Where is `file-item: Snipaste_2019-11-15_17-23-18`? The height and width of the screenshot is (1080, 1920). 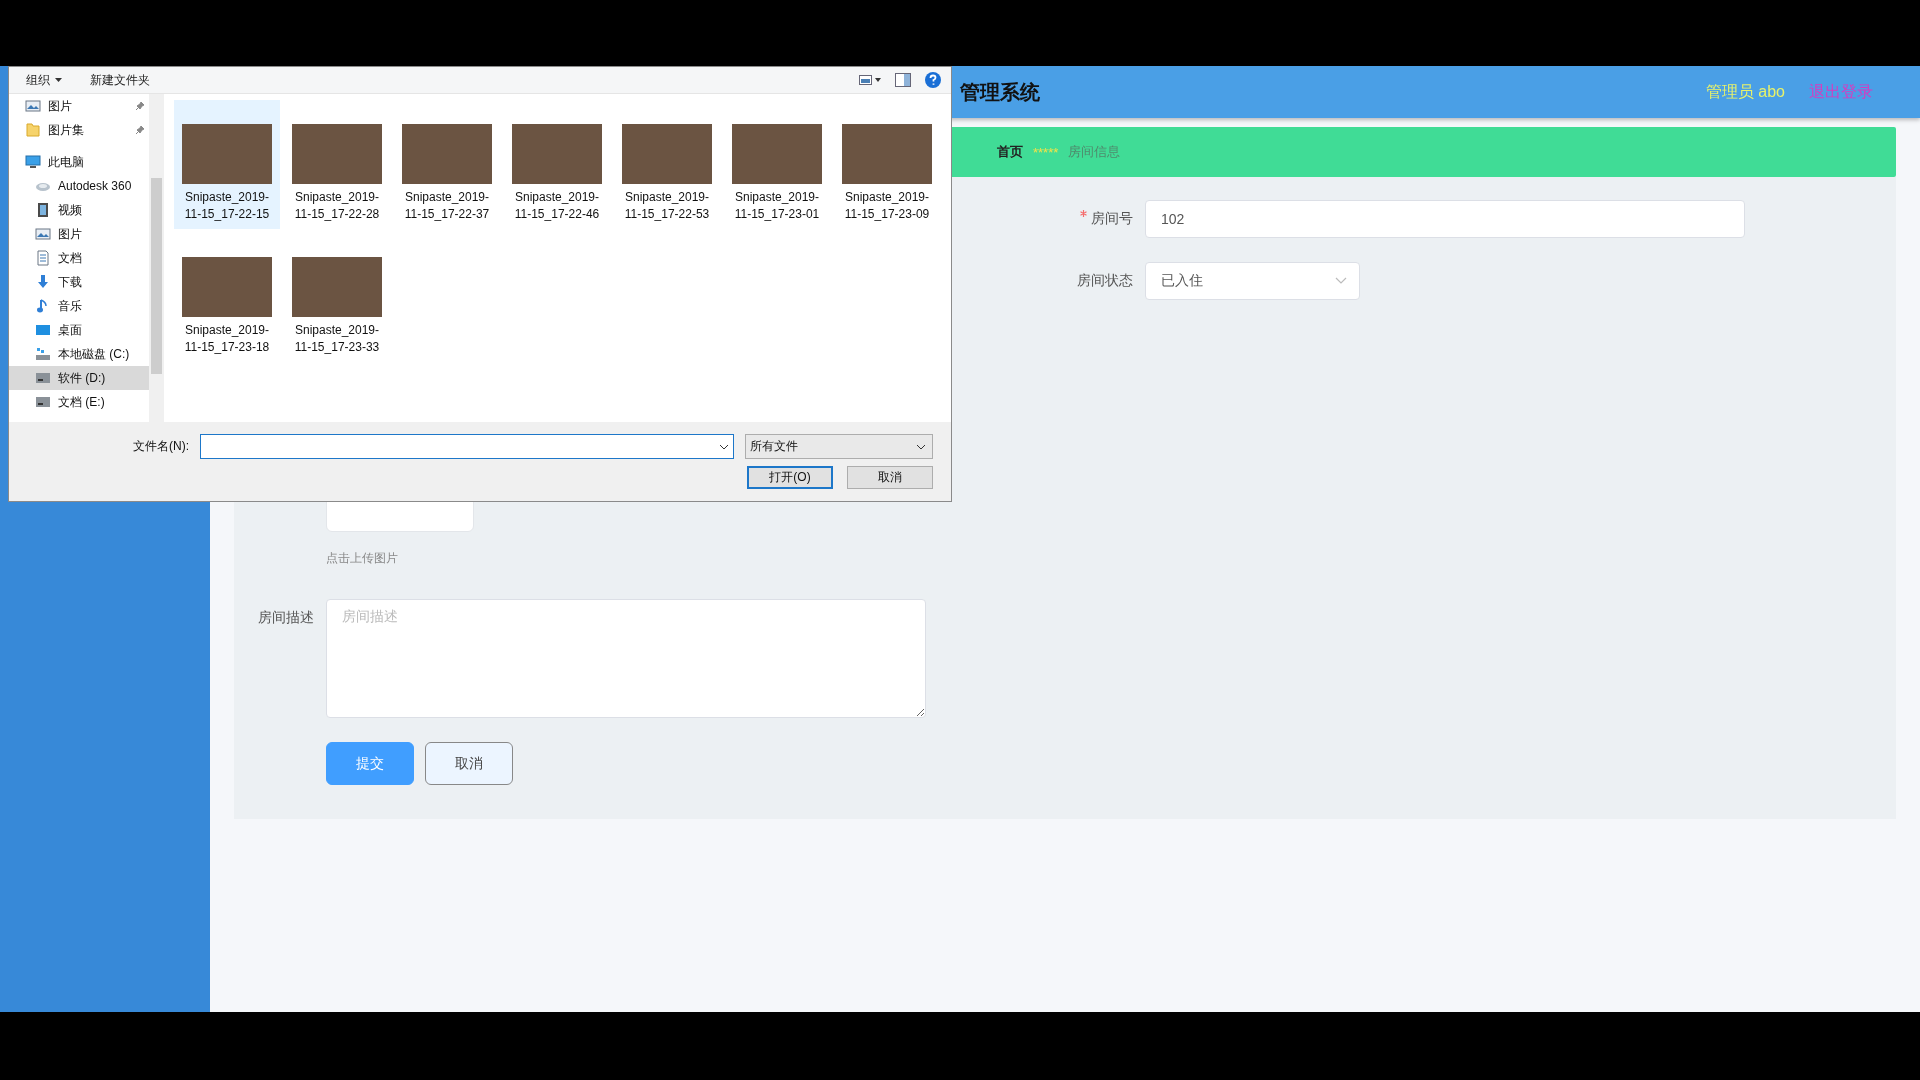 file-item: Snipaste_2019-11-15_17-23-18 is located at coordinates (227, 297).